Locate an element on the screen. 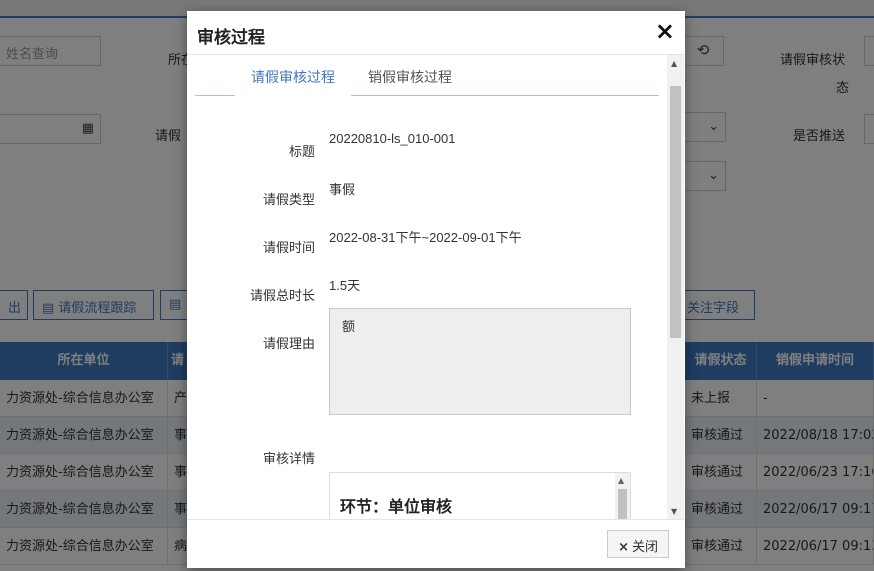 This screenshot has height=571, width=874. title-value: 20220810-ls_010-001 is located at coordinates (392, 138).